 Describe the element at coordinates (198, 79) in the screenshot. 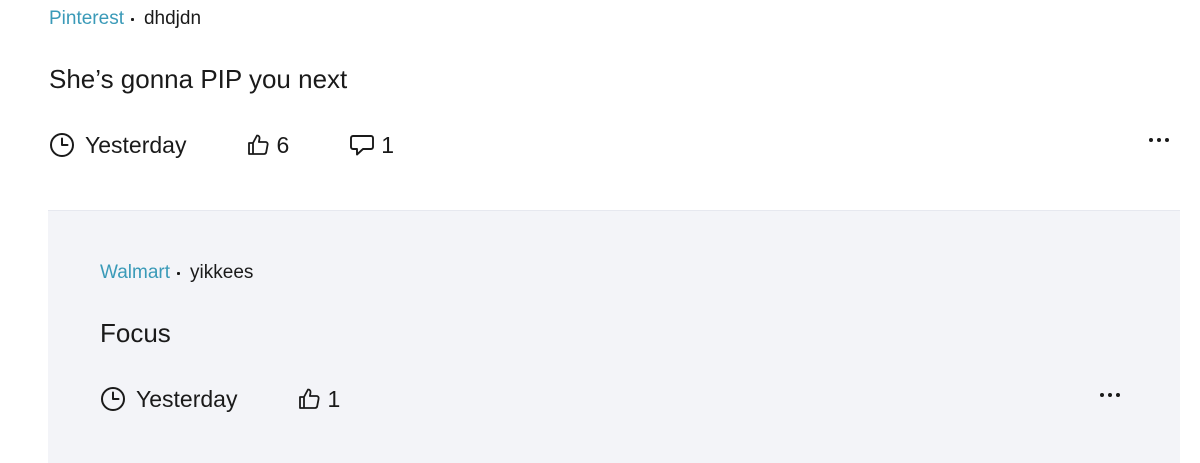

I see `comment-text: She’s gonna PIP you next` at that location.